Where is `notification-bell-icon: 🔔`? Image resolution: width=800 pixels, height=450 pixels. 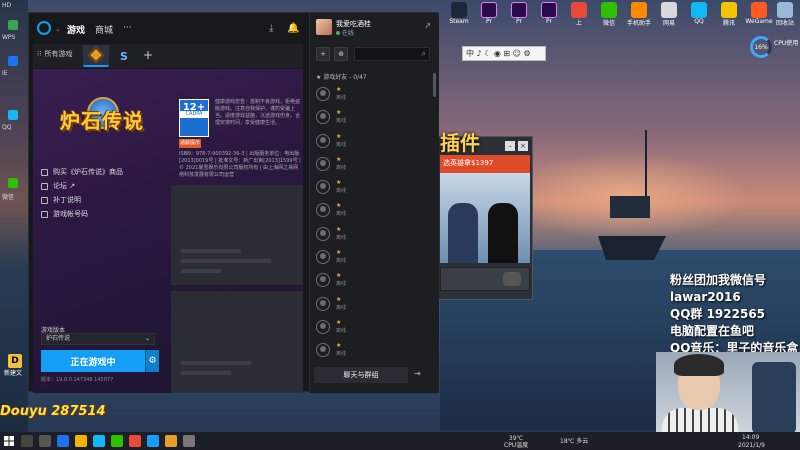 notification-bell-icon: 🔔 is located at coordinates (293, 28).